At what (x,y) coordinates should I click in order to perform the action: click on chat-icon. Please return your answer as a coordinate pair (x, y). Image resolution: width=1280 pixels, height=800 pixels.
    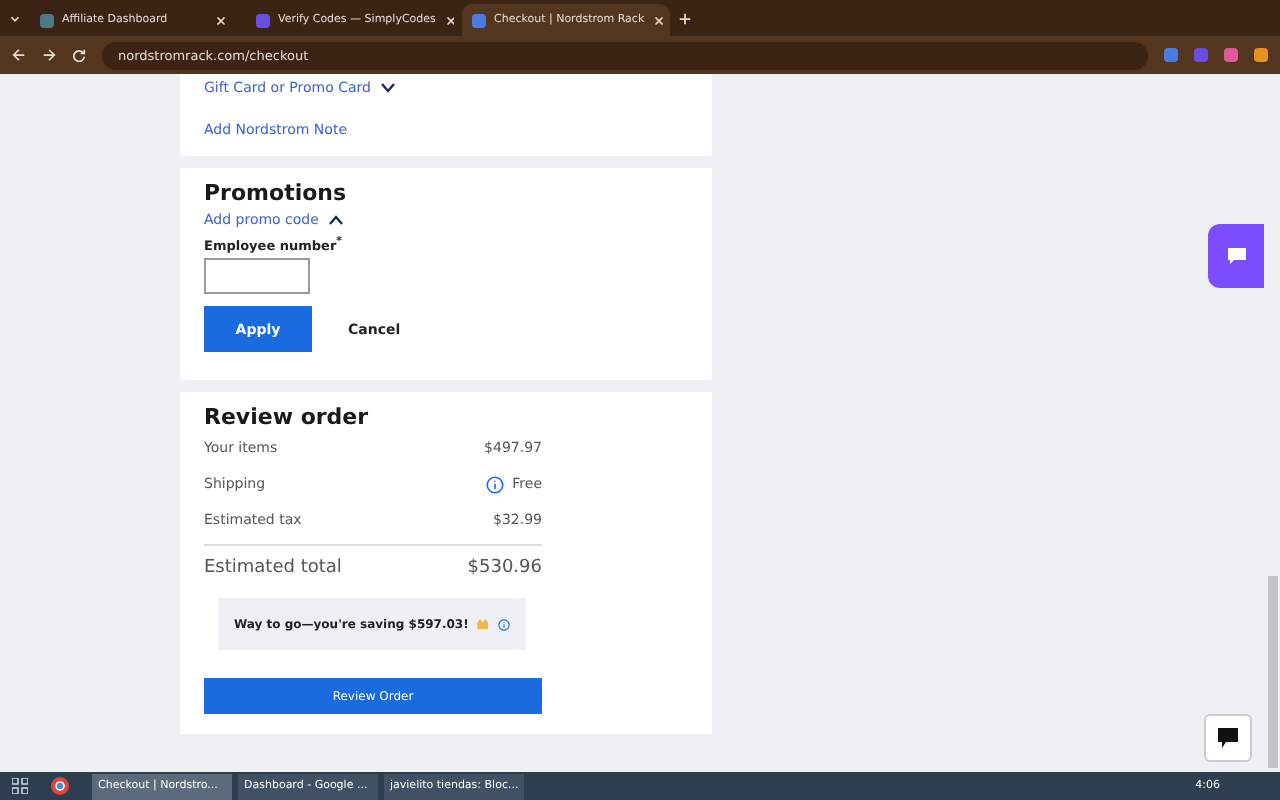
    Looking at the image, I should click on (1236, 256).